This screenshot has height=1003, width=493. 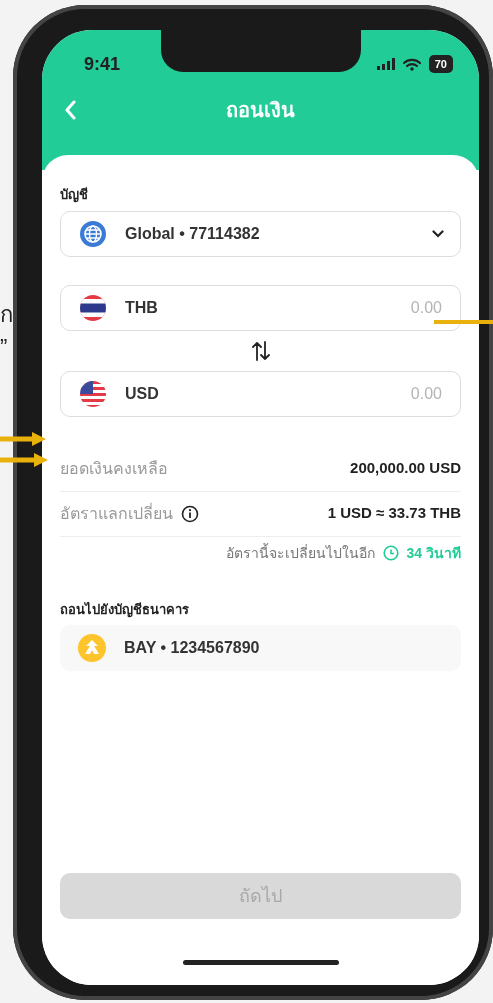 What do you see at coordinates (260, 350) in the screenshot?
I see `swap-icon` at bounding box center [260, 350].